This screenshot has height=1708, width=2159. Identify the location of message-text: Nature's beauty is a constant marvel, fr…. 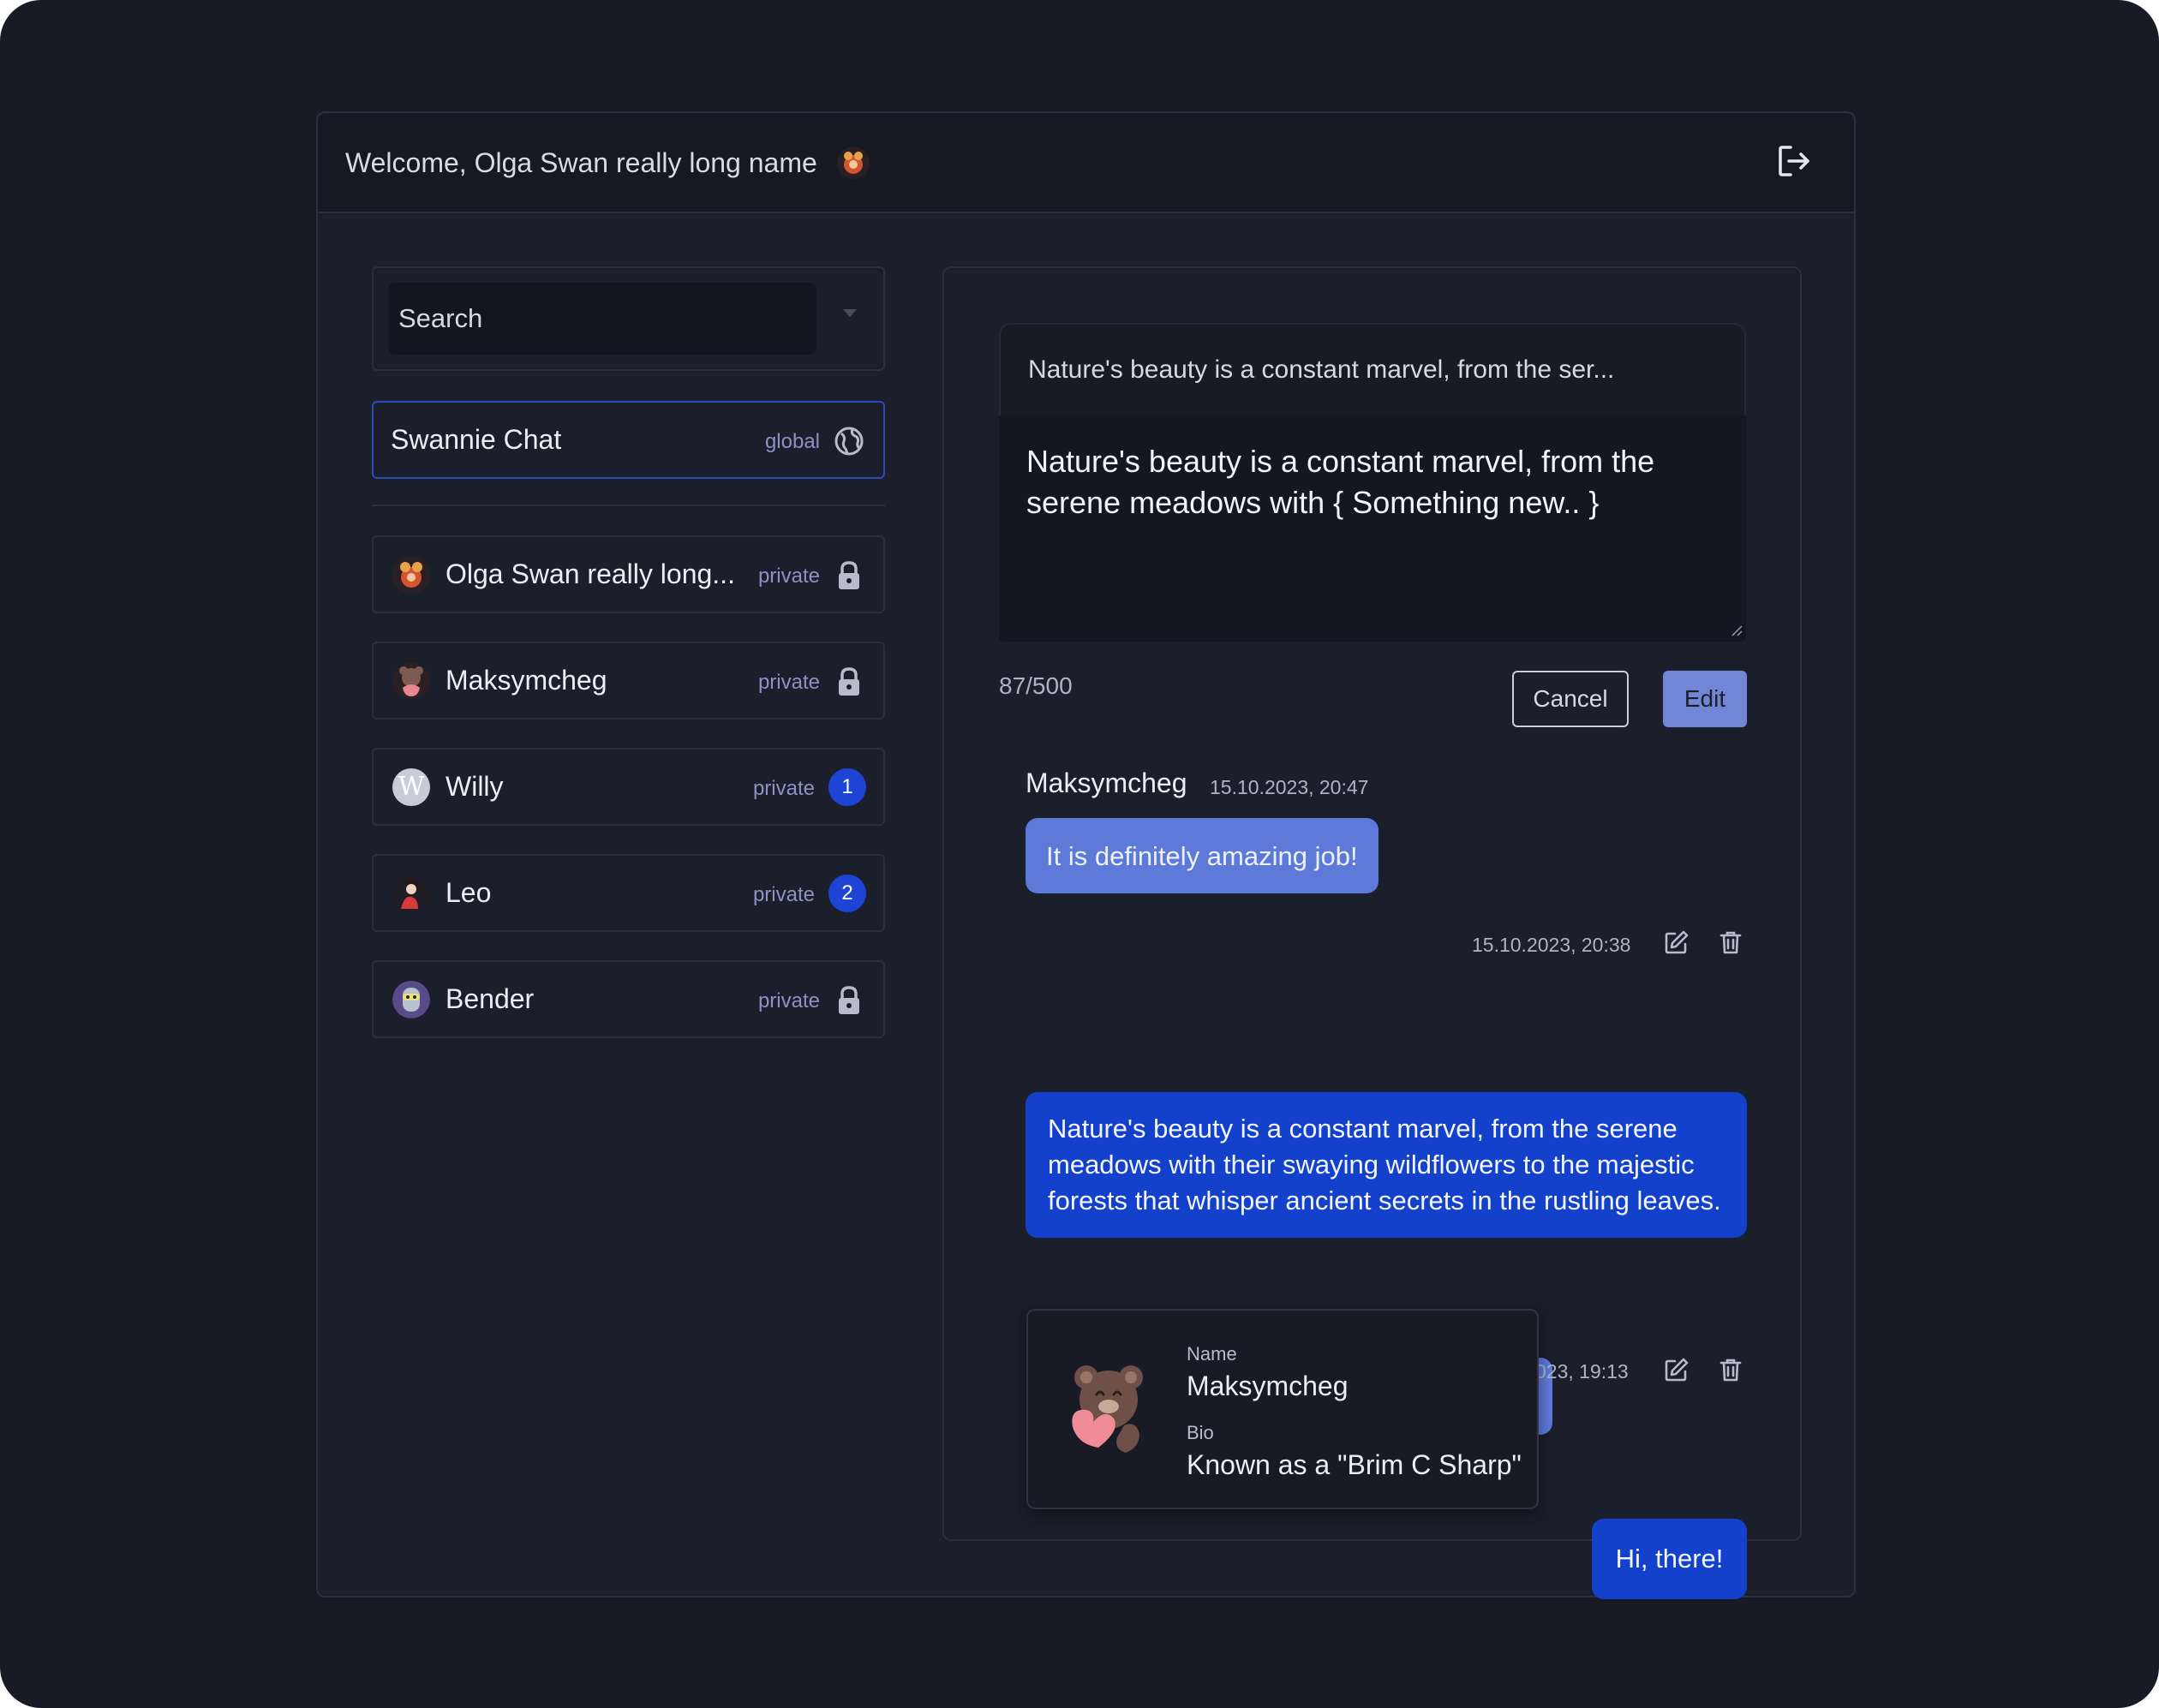
(1384, 1164).